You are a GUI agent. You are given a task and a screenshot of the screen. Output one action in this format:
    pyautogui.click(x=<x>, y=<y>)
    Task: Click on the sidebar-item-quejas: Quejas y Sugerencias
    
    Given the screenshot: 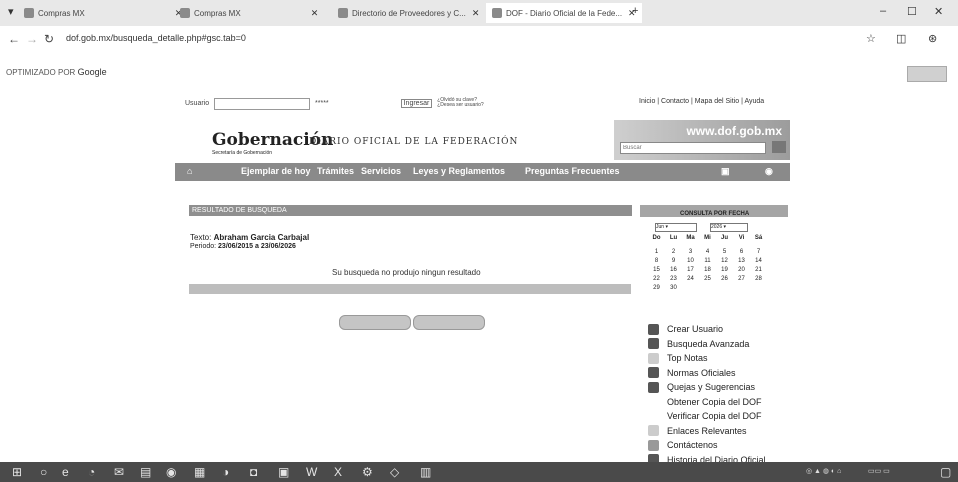 What is the action you would take?
    pyautogui.click(x=707, y=387)
    